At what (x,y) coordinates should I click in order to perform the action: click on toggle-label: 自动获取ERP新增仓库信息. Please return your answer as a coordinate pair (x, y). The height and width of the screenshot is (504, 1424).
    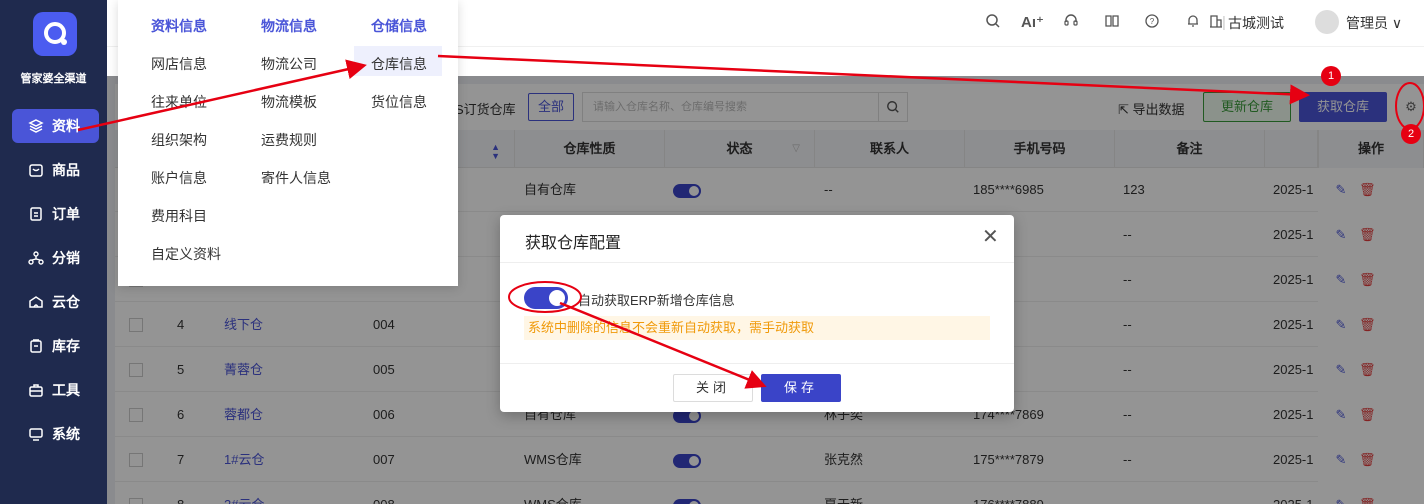
    Looking at the image, I should click on (656, 300).